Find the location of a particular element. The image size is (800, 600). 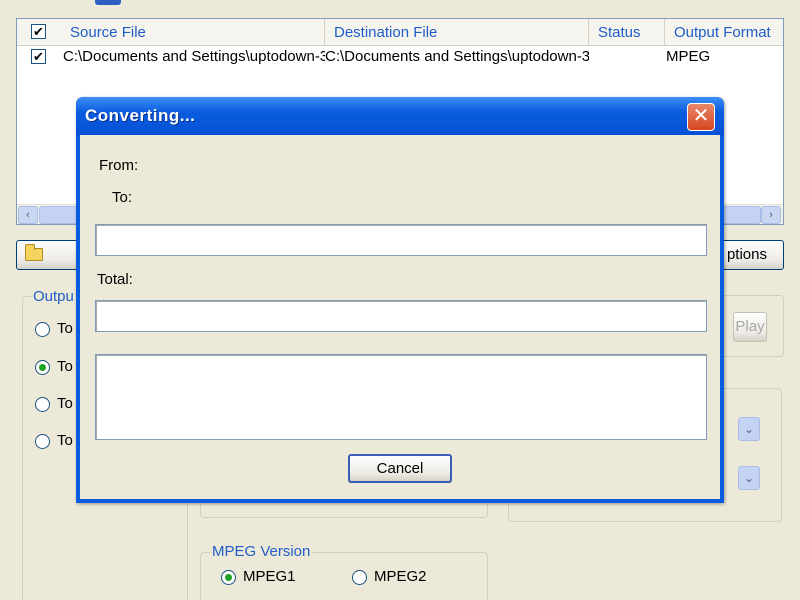

cancel-button: Cancel is located at coordinates (400, 468).